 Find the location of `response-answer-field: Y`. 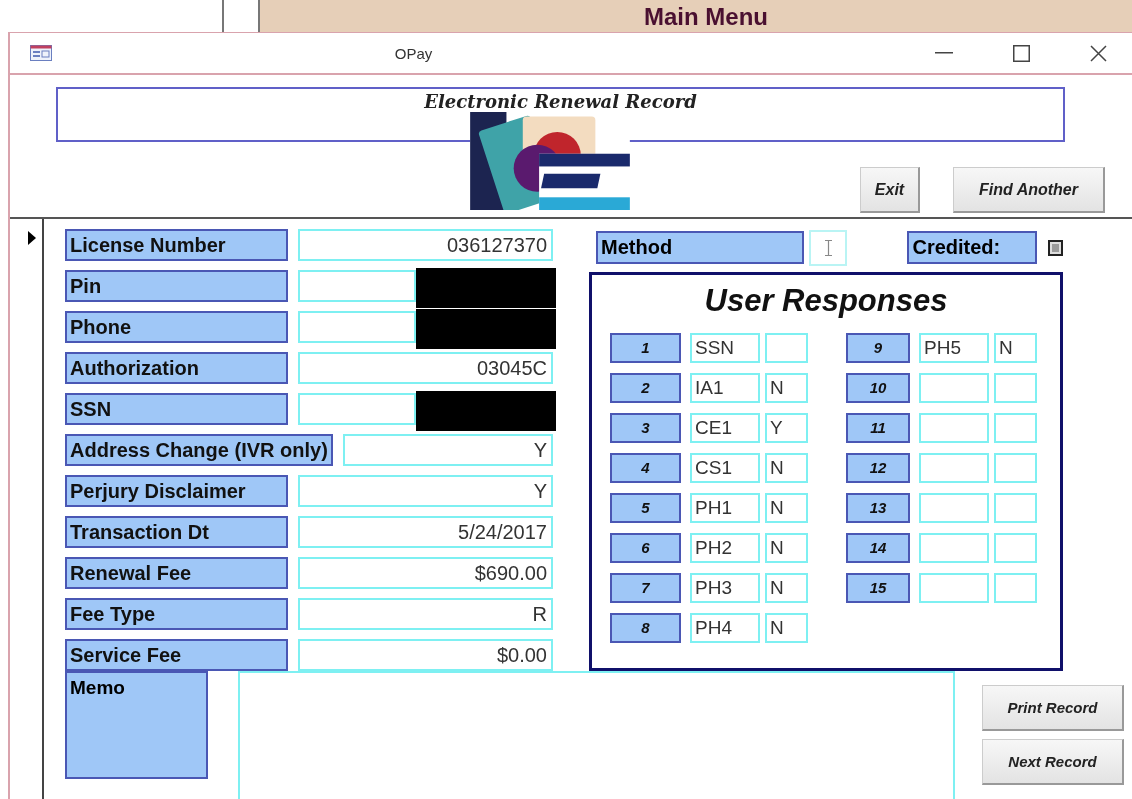

response-answer-field: Y is located at coordinates (786, 428).